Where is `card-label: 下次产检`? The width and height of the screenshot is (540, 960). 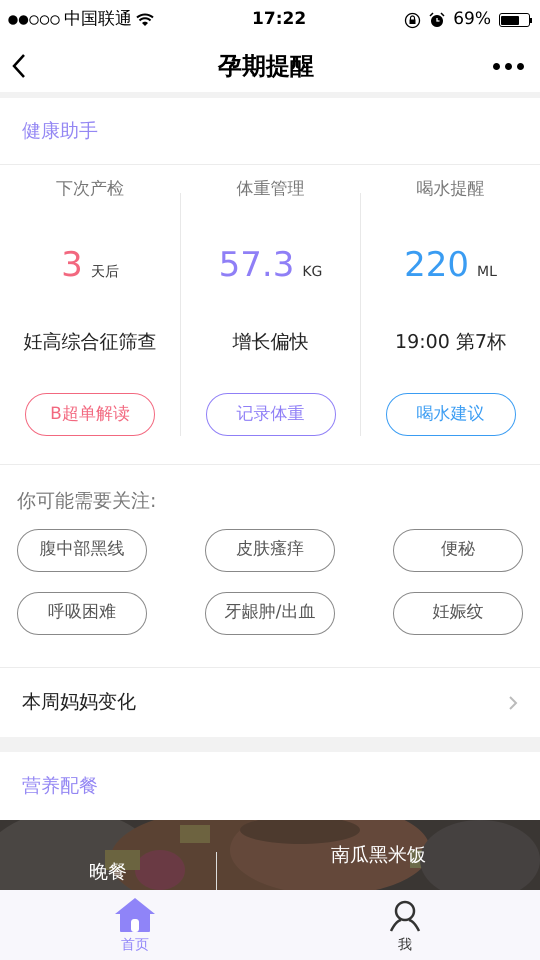
card-label: 下次产检 is located at coordinates (90, 189).